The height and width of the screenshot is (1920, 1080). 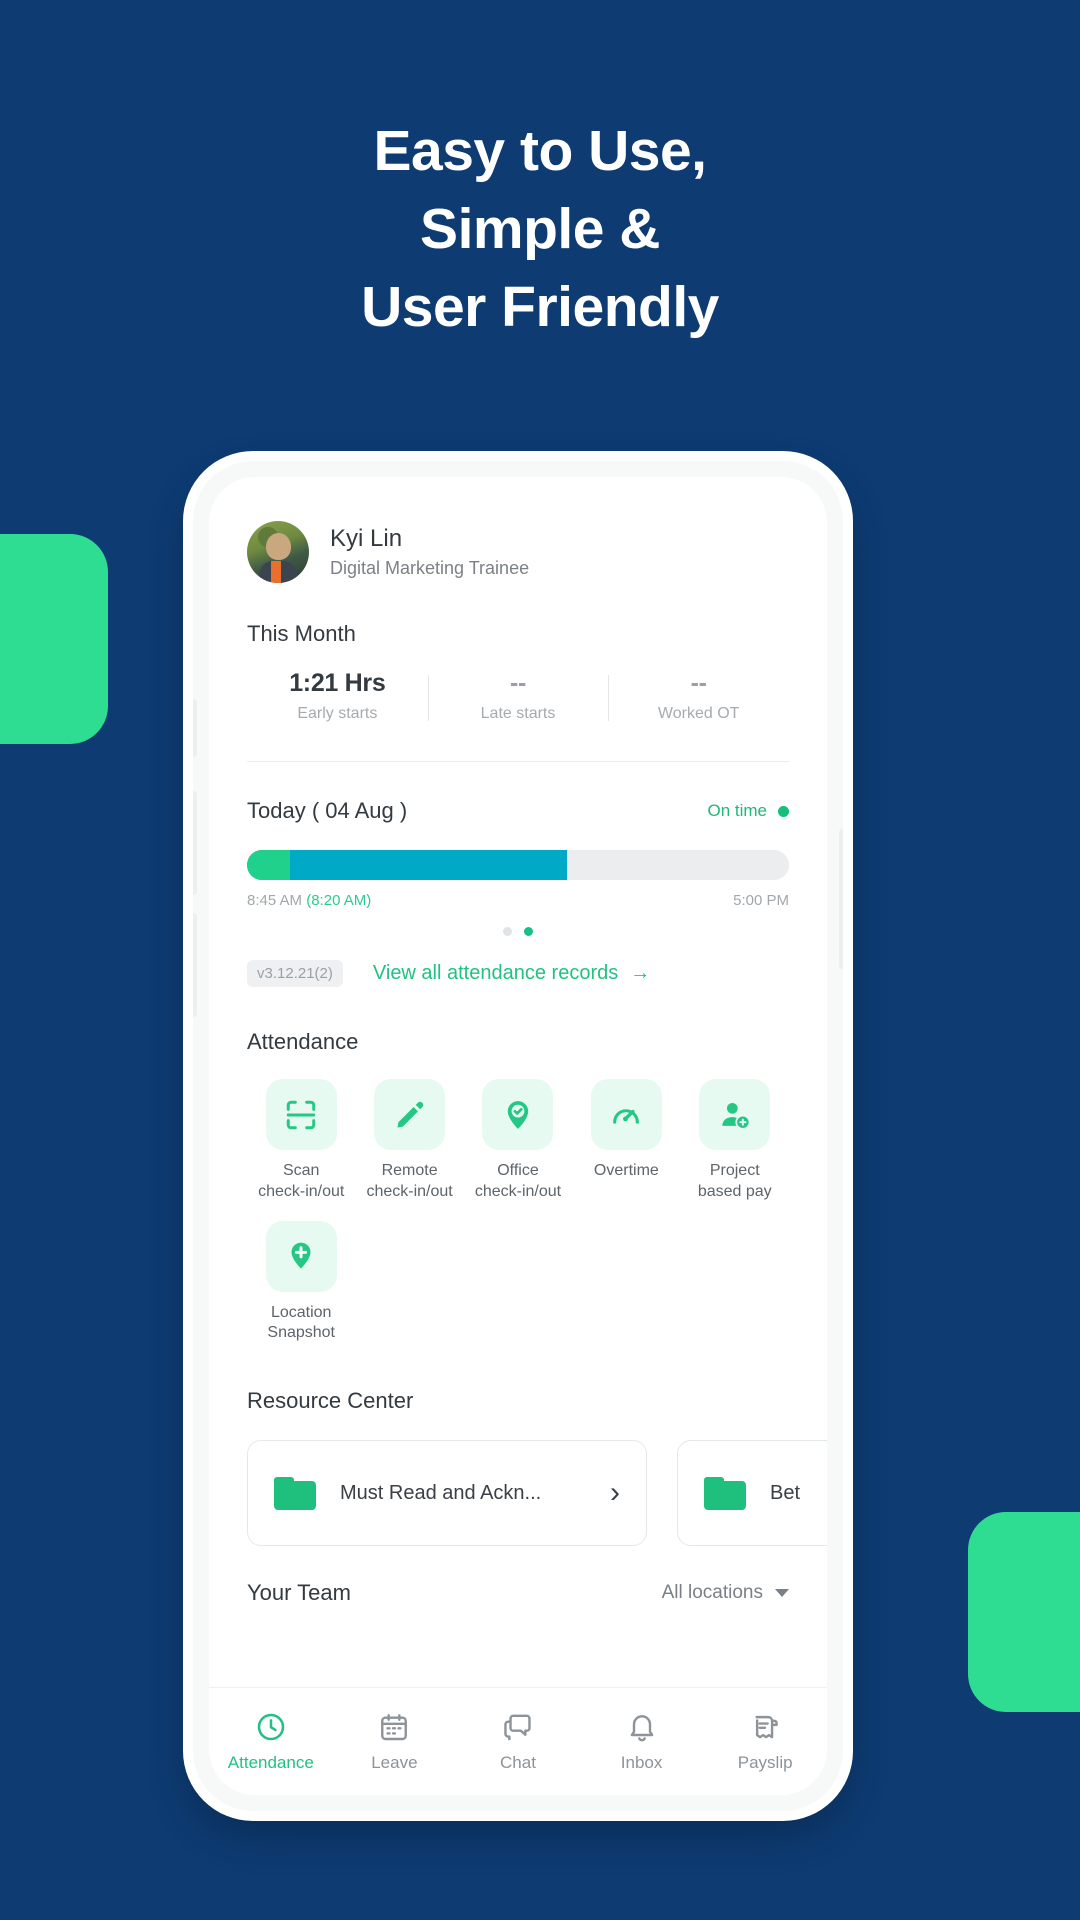 I want to click on attendance-item-label: Remote check-in/out, so click(x=409, y=1182).